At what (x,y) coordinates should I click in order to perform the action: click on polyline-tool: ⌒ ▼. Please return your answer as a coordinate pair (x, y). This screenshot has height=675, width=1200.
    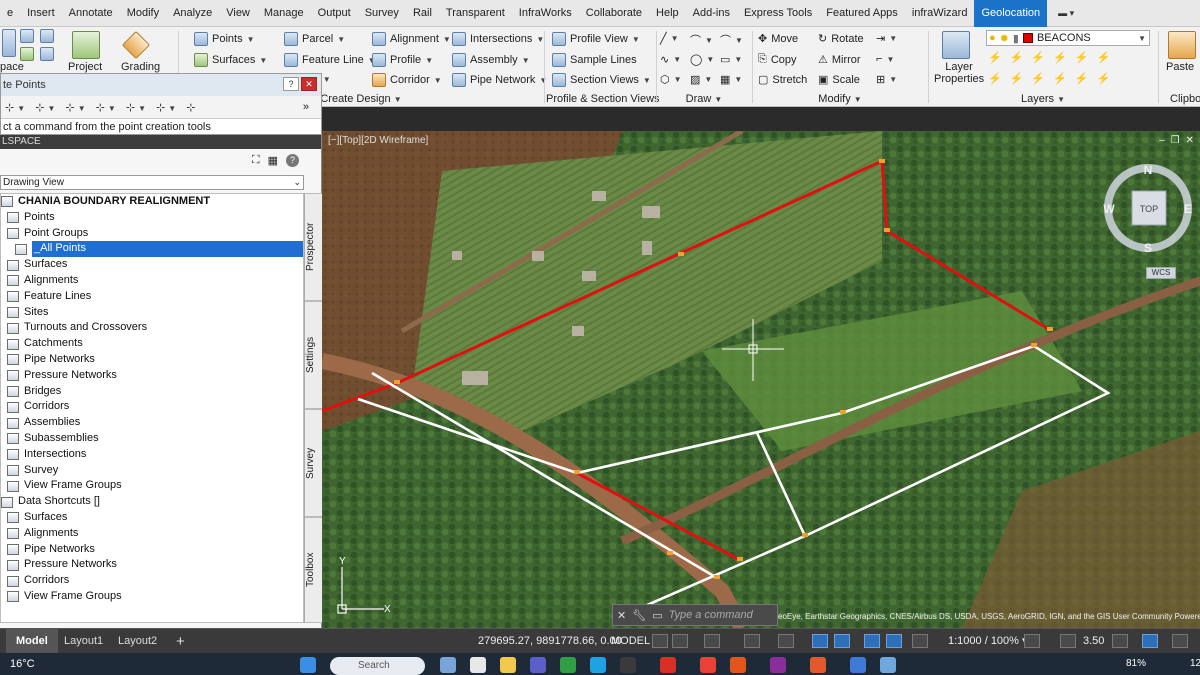
    Looking at the image, I should click on (701, 40).